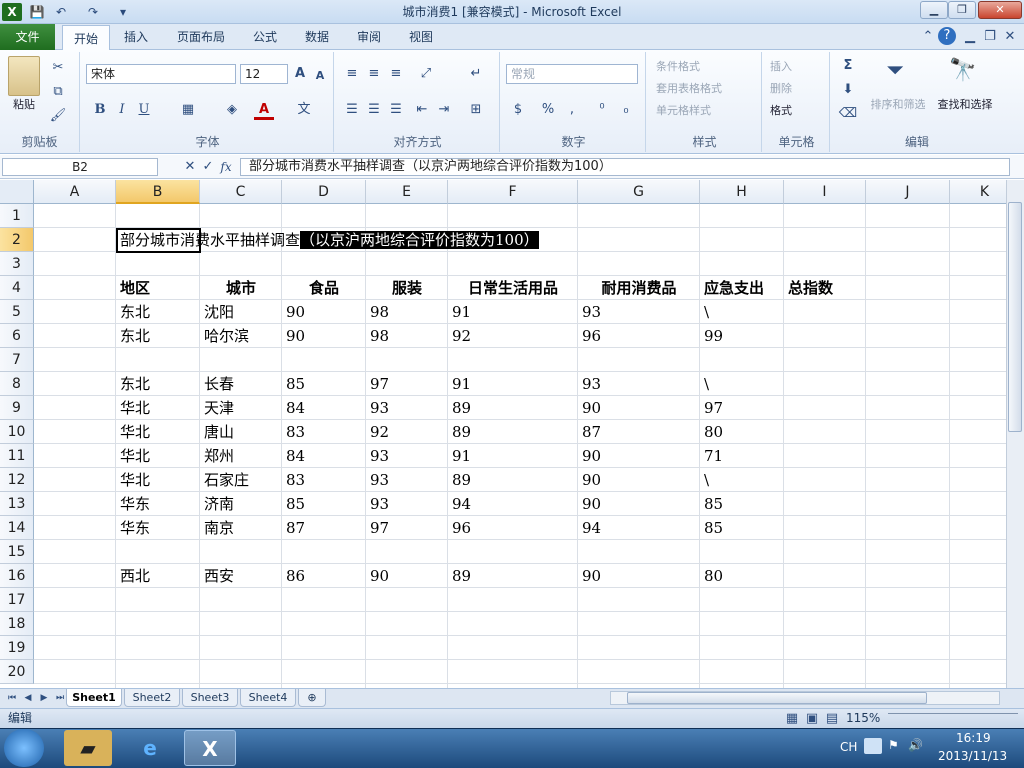  I want to click on header-cell: 日常生活用品, so click(513, 288).